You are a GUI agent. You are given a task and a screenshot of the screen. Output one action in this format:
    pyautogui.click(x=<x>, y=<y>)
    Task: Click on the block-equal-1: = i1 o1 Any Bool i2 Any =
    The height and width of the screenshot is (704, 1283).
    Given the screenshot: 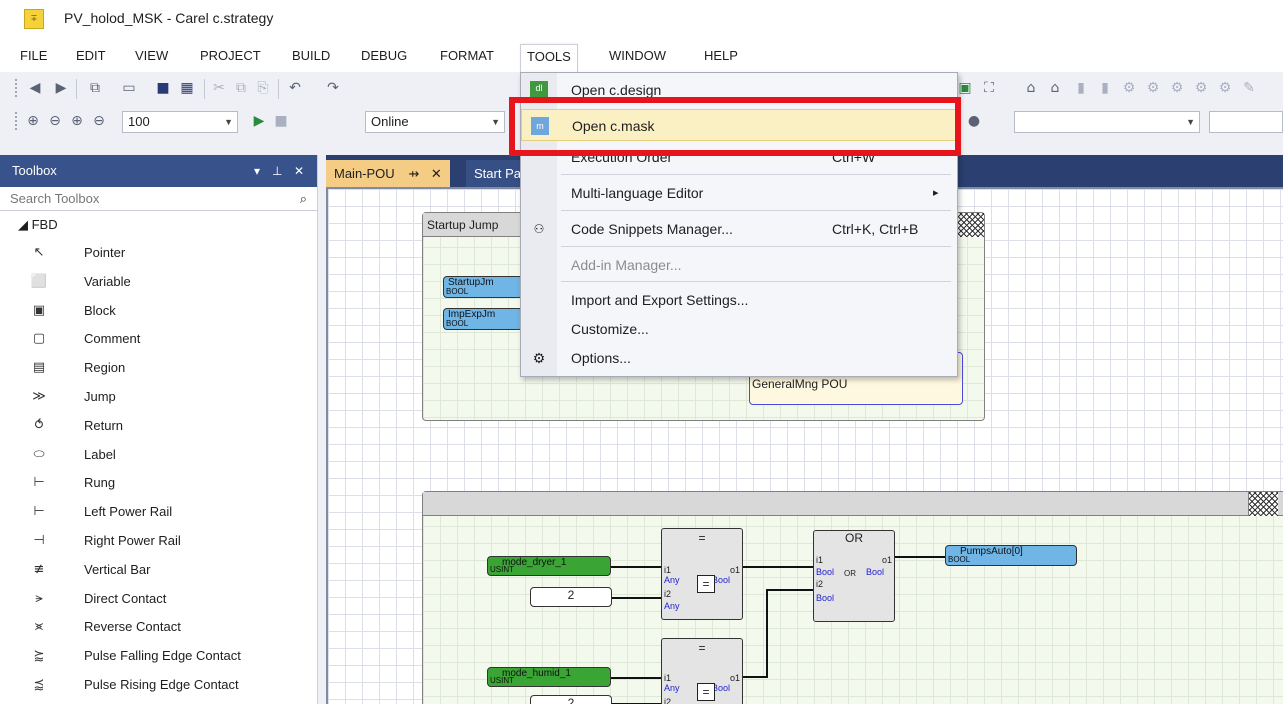 What is the action you would take?
    pyautogui.click(x=702, y=574)
    